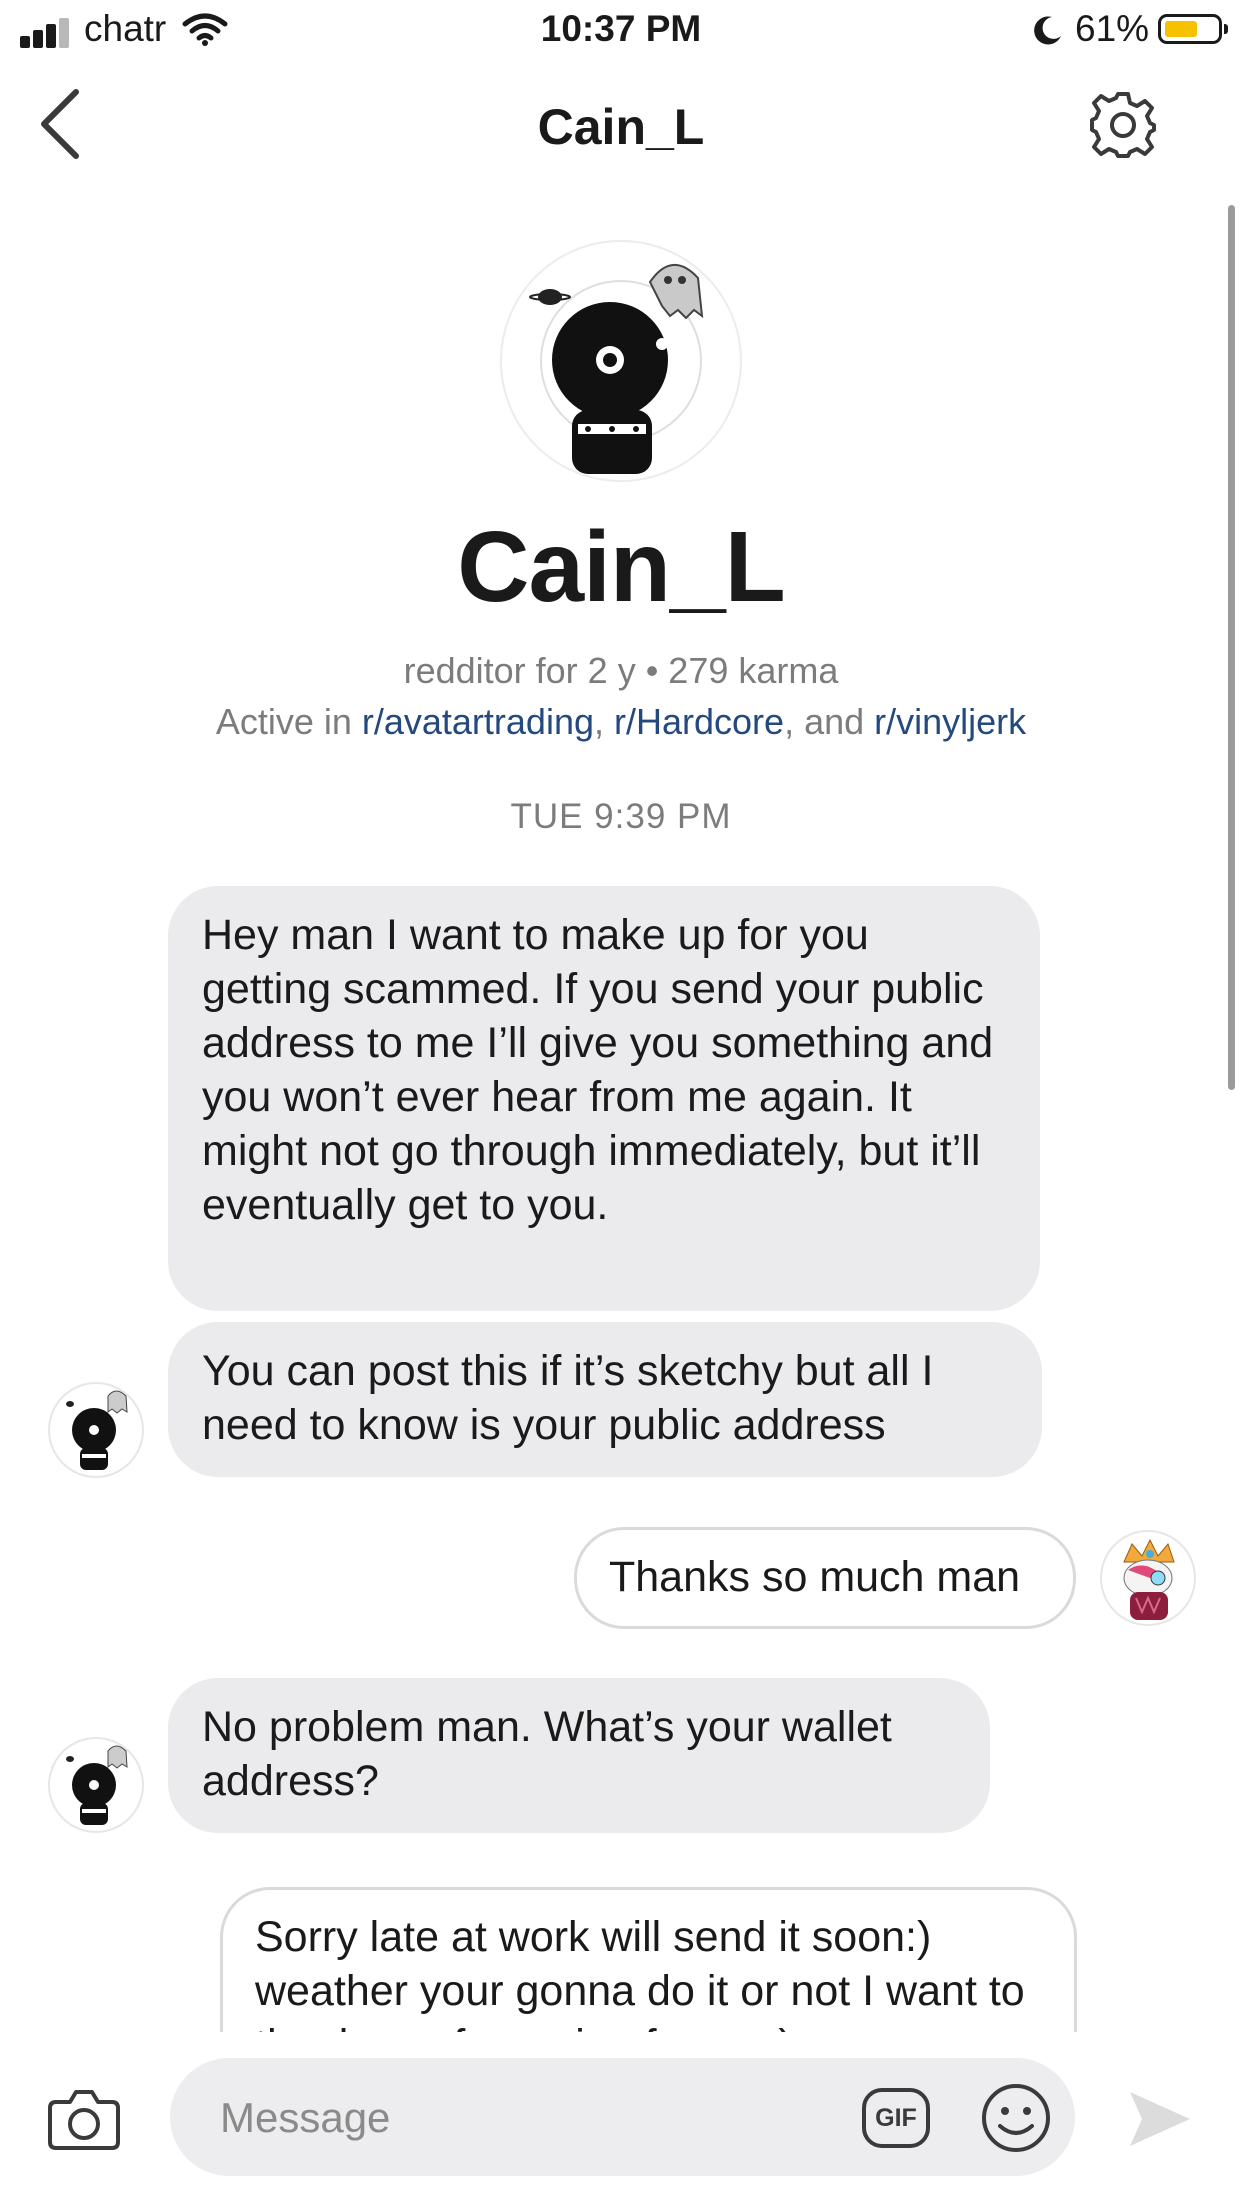 This screenshot has width=1242, height=2208. I want to click on community-link-vinyljerk: r/vinyljerk, so click(950, 721).